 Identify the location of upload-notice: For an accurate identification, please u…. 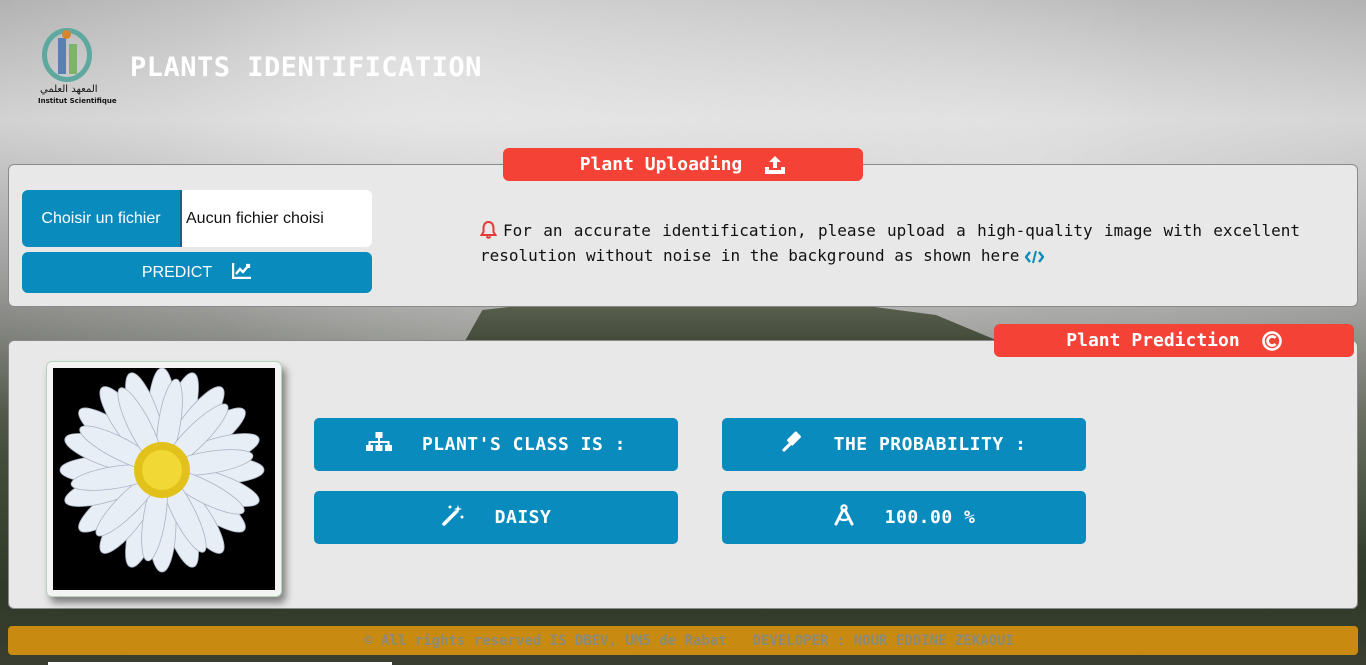
(889, 245).